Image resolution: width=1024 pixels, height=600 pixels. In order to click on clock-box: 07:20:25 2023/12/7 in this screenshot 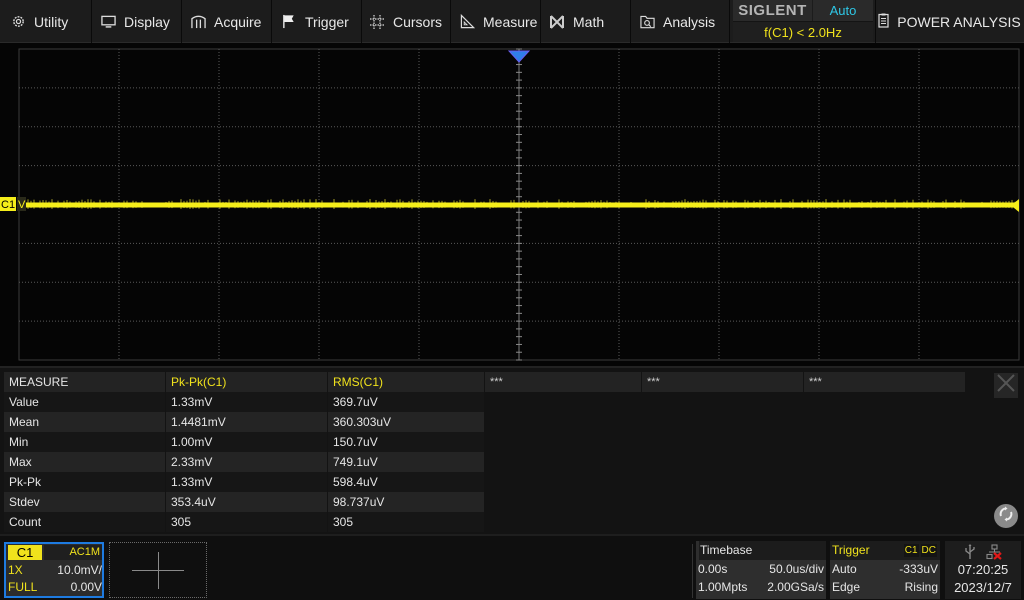, I will do `click(983, 570)`.